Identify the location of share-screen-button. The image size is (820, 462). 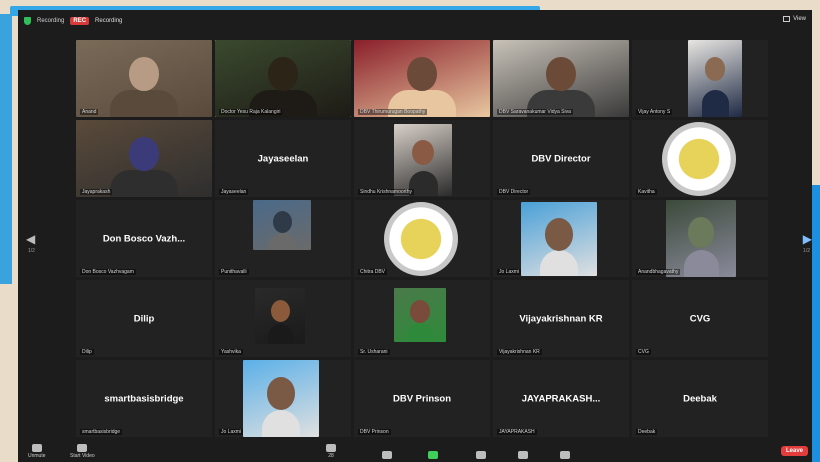
(433, 455).